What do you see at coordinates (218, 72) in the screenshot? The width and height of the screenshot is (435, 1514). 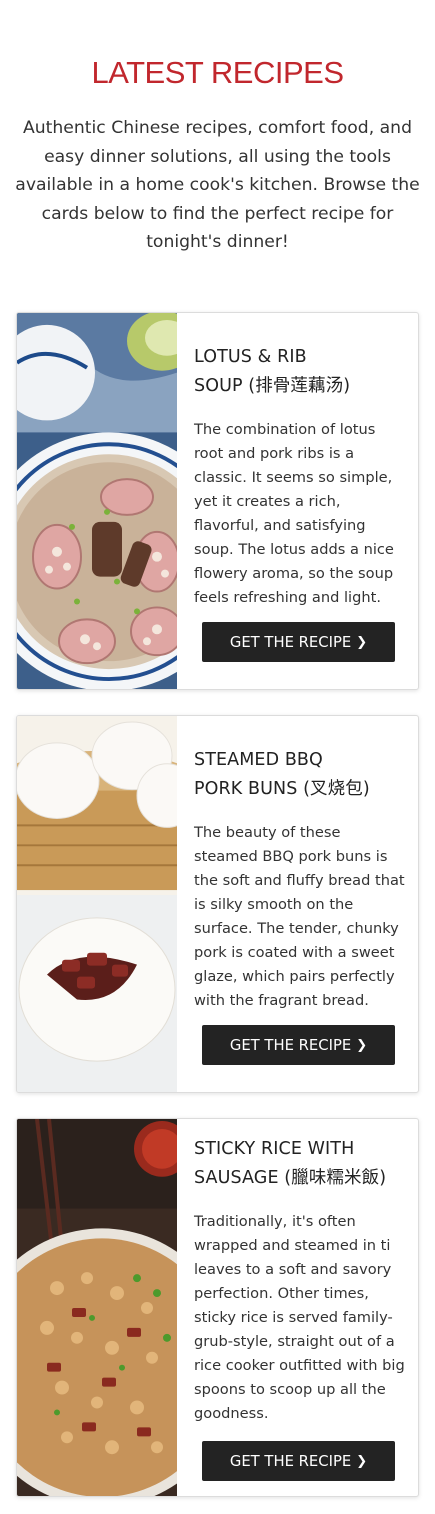 I see `section-title: LATEST RECIPES` at bounding box center [218, 72].